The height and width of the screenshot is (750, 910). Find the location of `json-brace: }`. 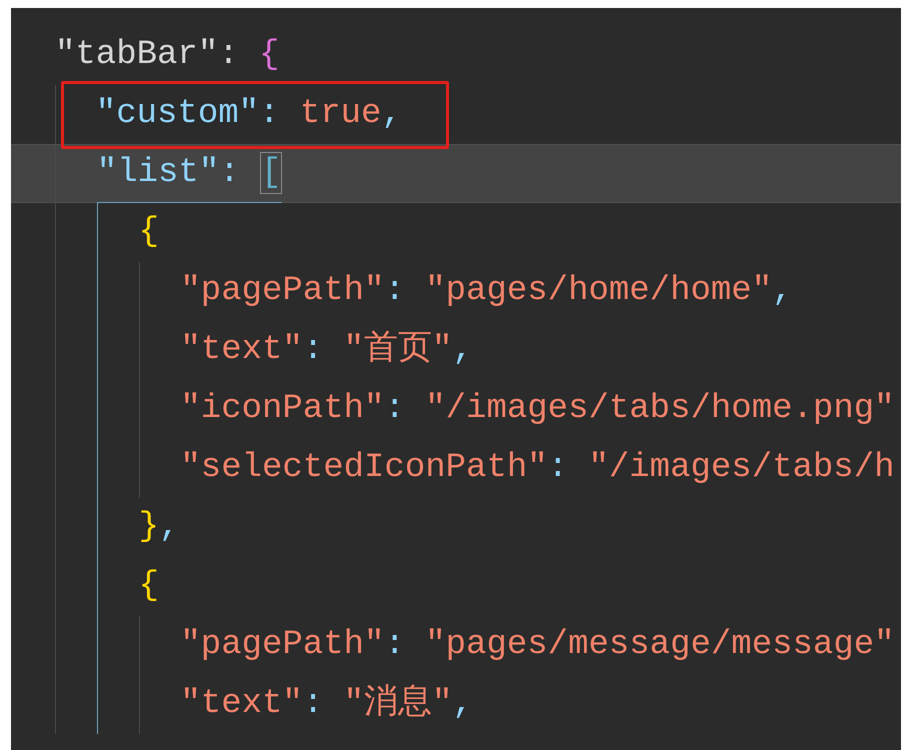

json-brace: } is located at coordinates (148, 527).